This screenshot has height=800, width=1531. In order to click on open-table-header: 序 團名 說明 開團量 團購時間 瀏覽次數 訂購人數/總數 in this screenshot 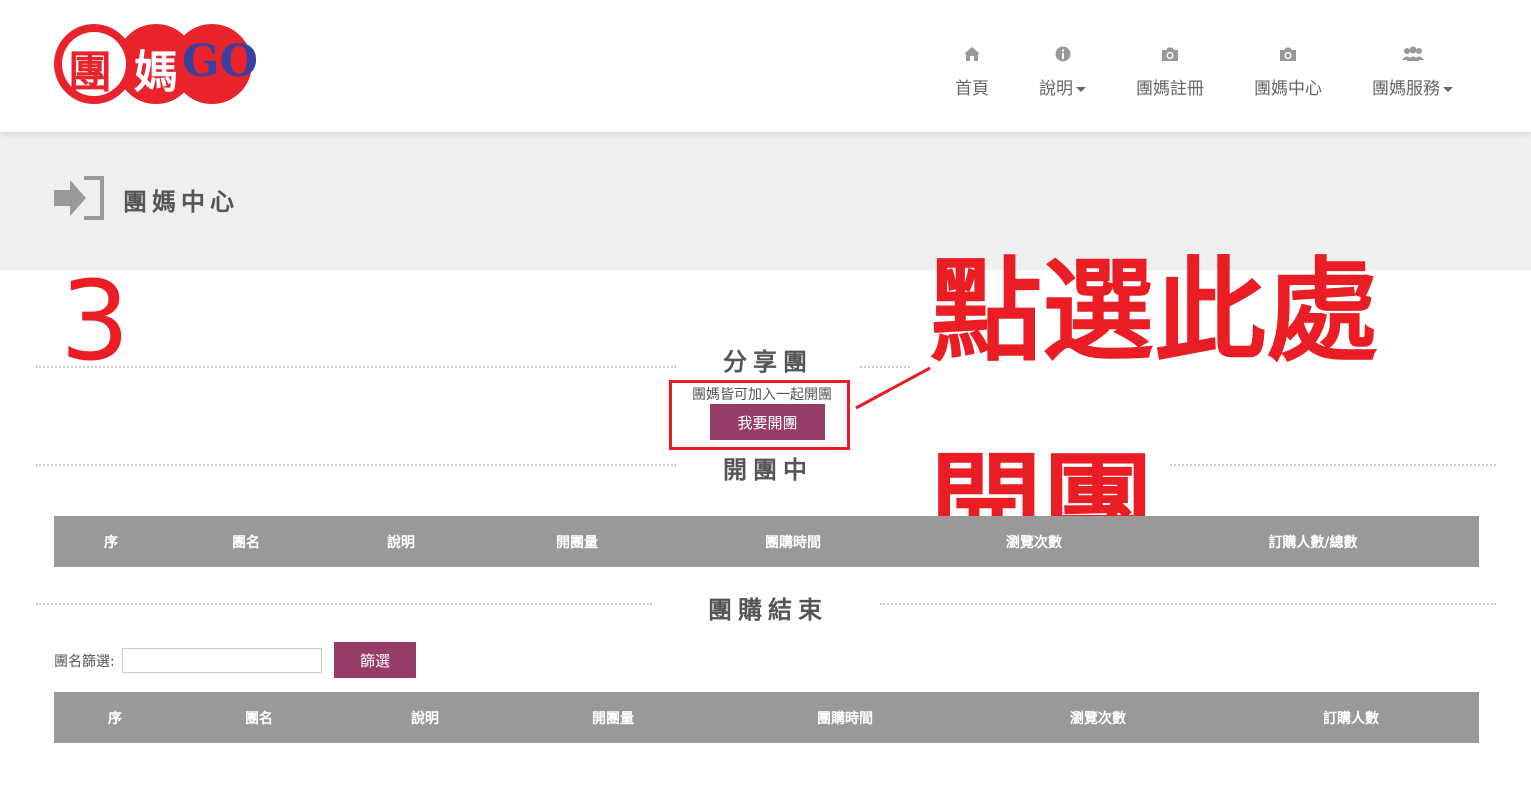, I will do `click(766, 541)`.